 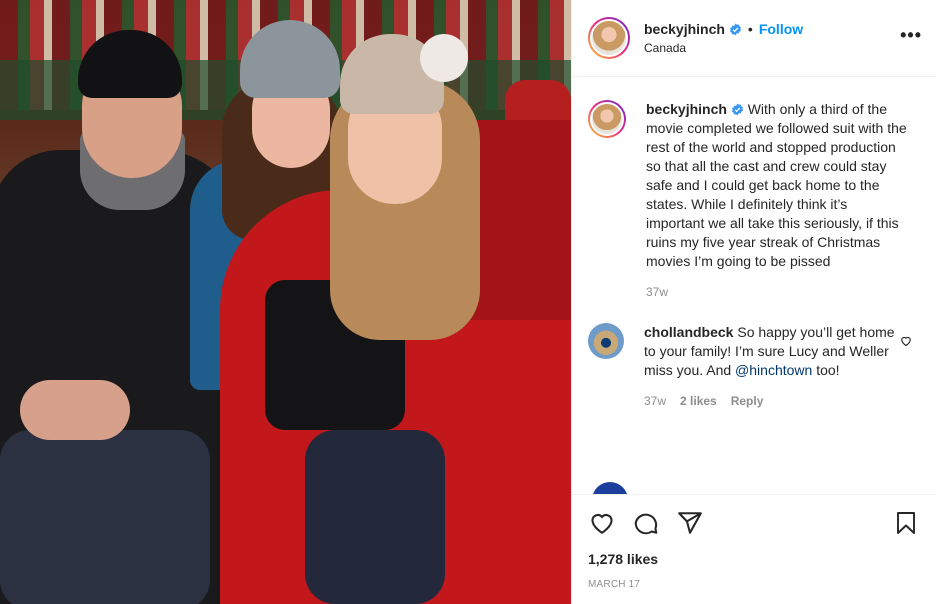 I want to click on comment-avatar-image, so click(x=606, y=341).